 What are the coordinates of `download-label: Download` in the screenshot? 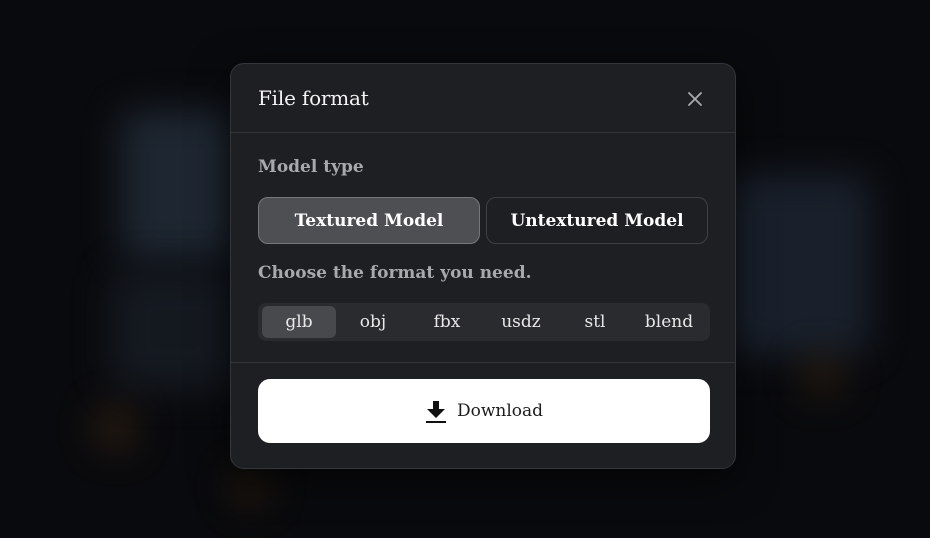 It's located at (500, 411).